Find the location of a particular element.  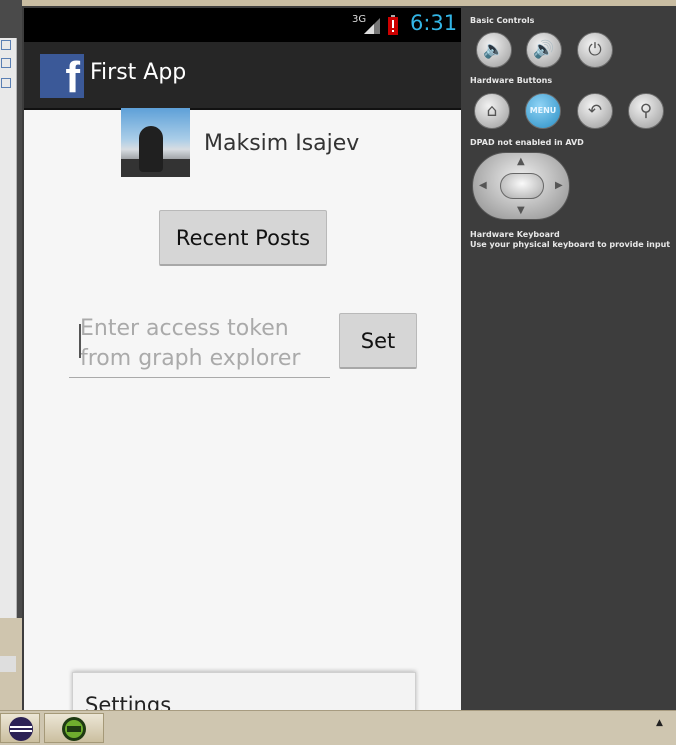

host-lower-area is located at coordinates (11, 664).